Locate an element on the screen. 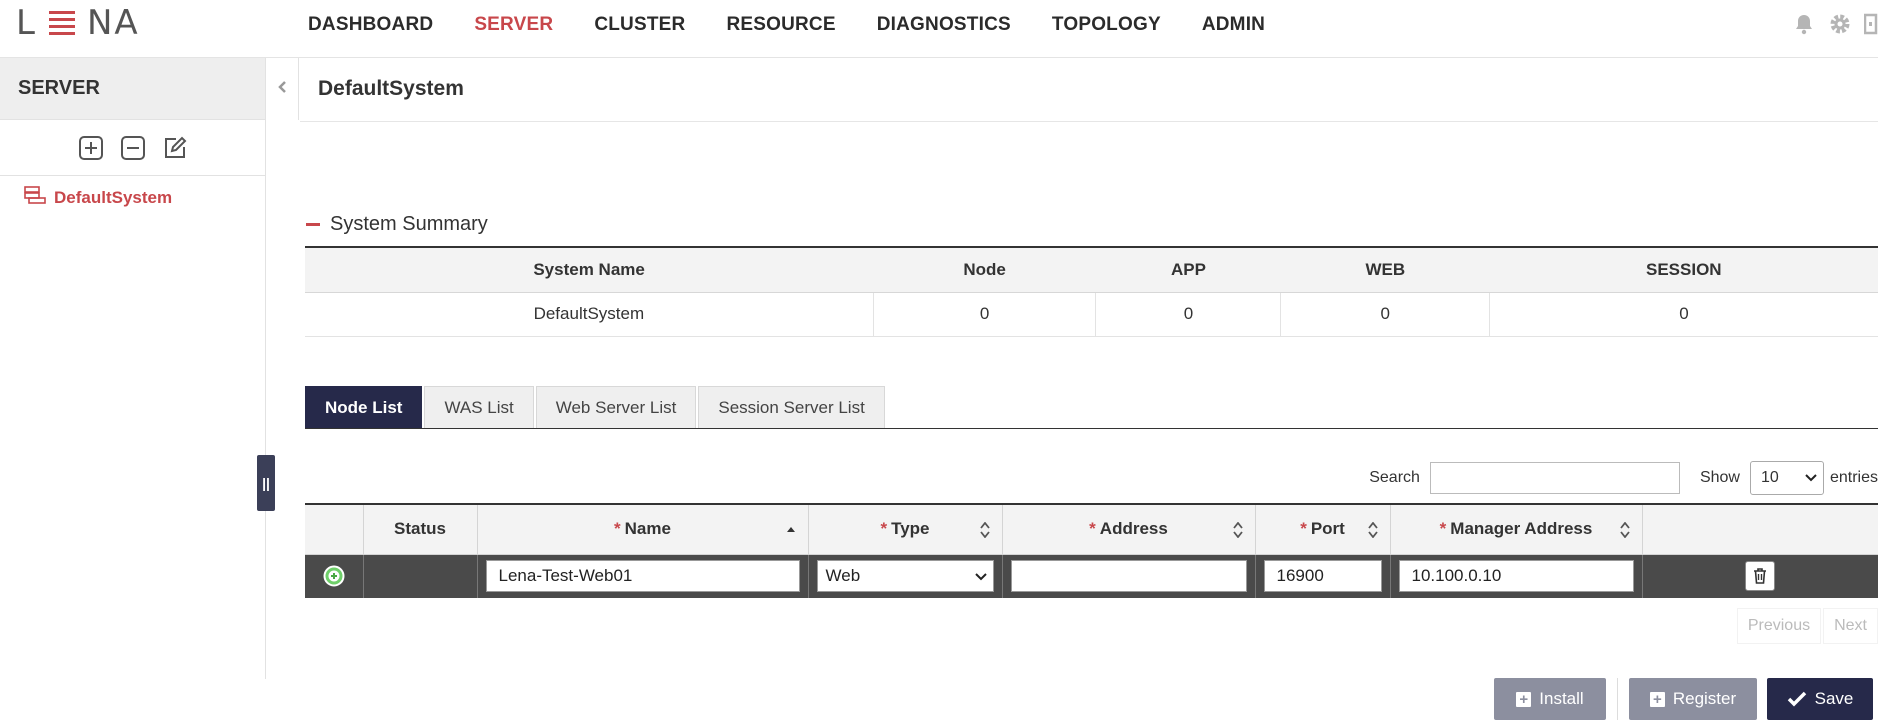 Image resolution: width=1878 pixels, height=720 pixels. address-input is located at coordinates (1128, 576).